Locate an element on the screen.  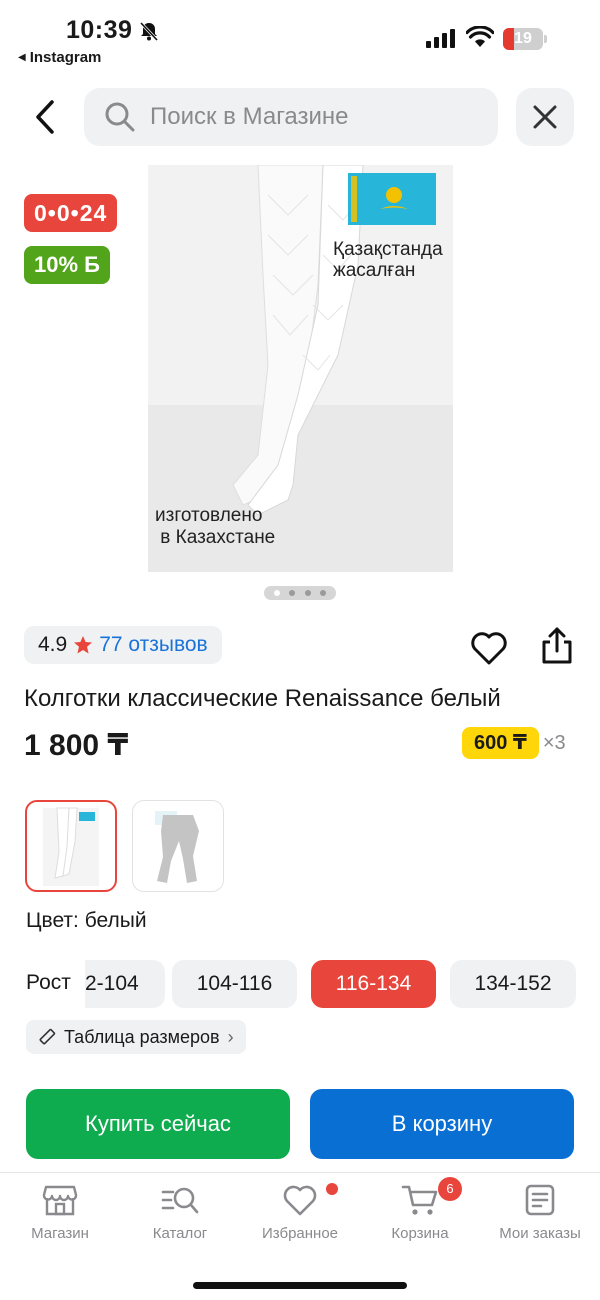
tab-store: Магазин is located at coordinates (60, 1212).